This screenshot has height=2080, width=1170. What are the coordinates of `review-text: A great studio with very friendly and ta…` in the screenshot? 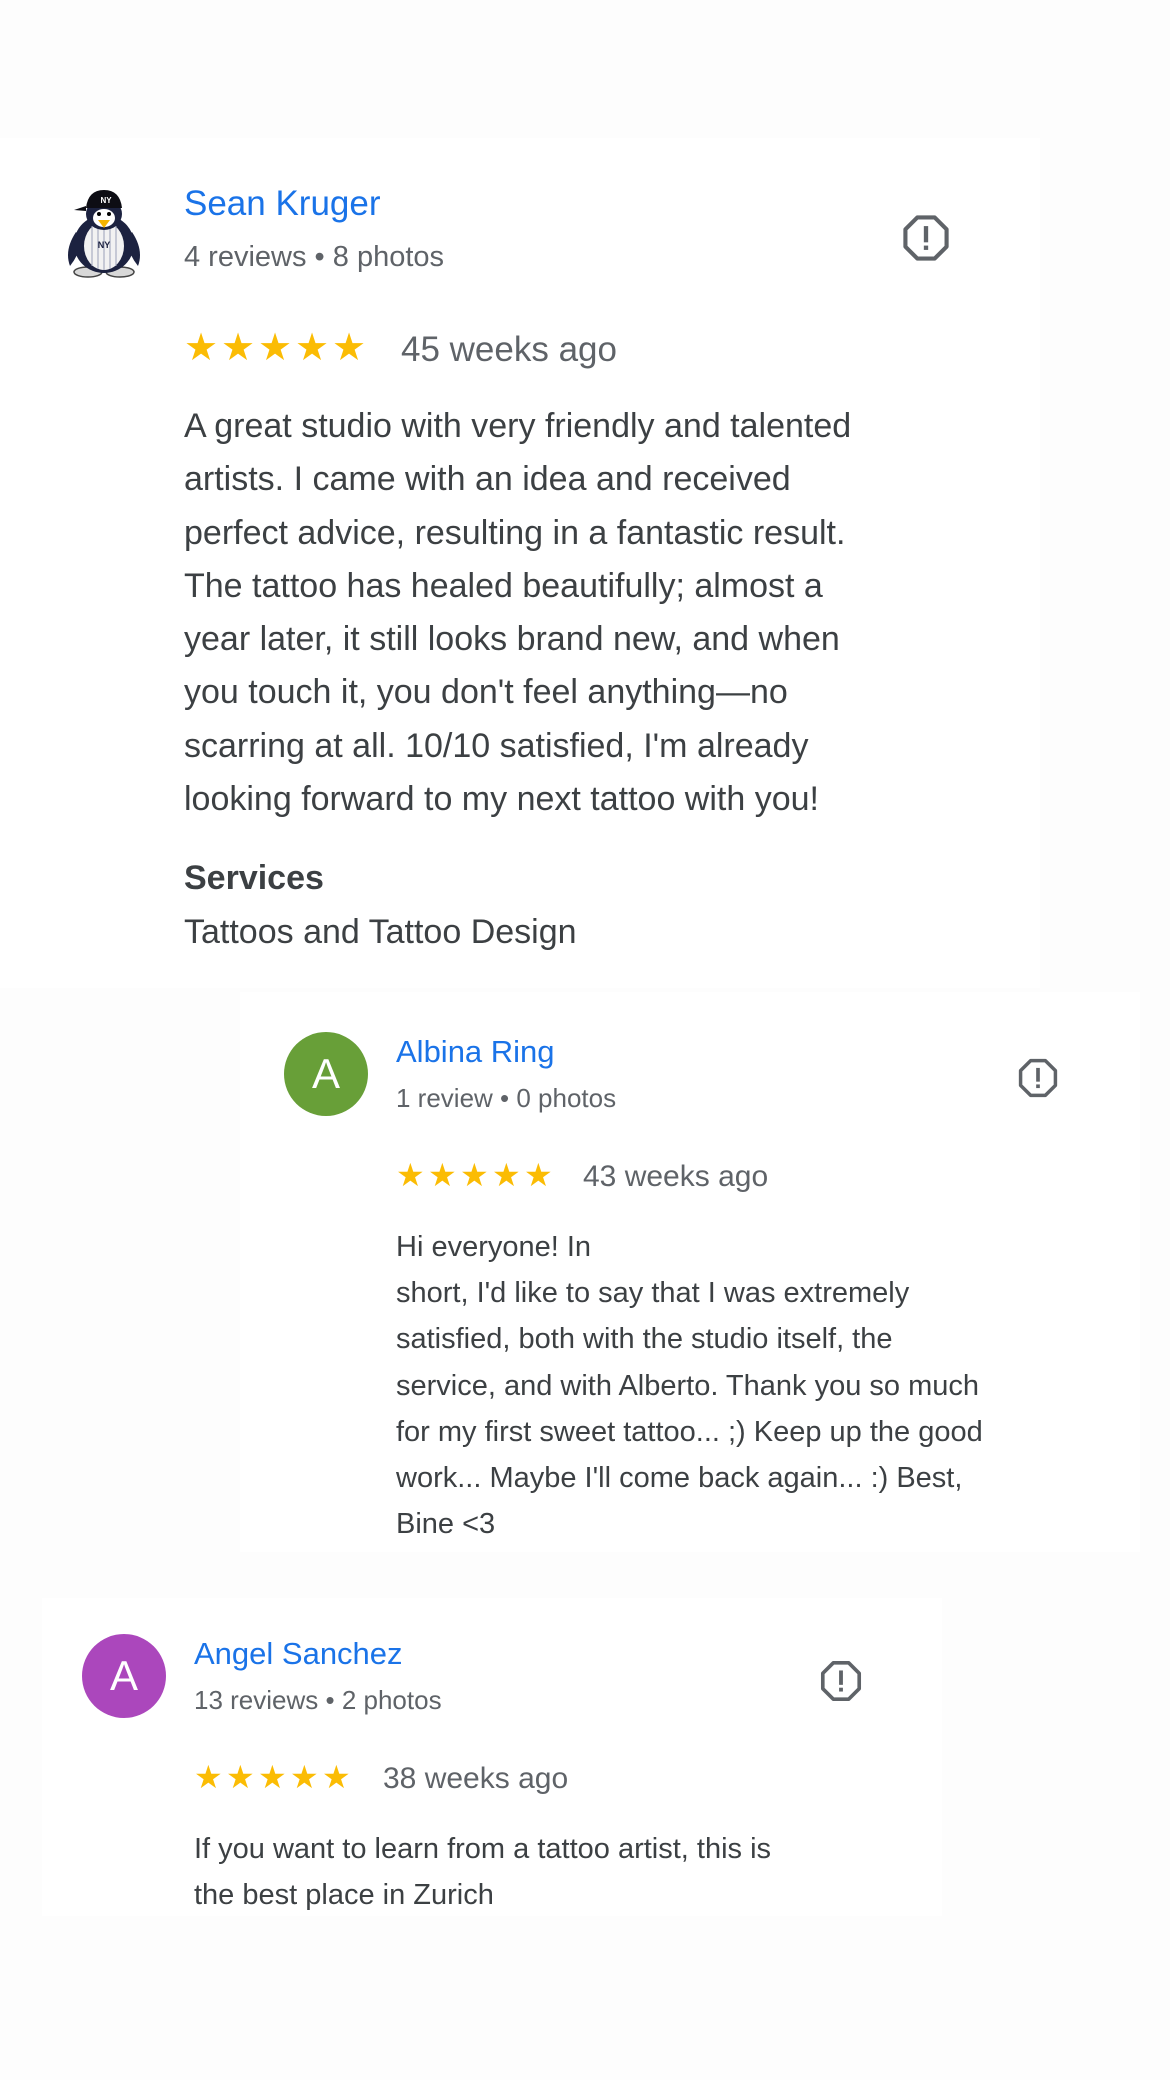 It's located at (518, 613).